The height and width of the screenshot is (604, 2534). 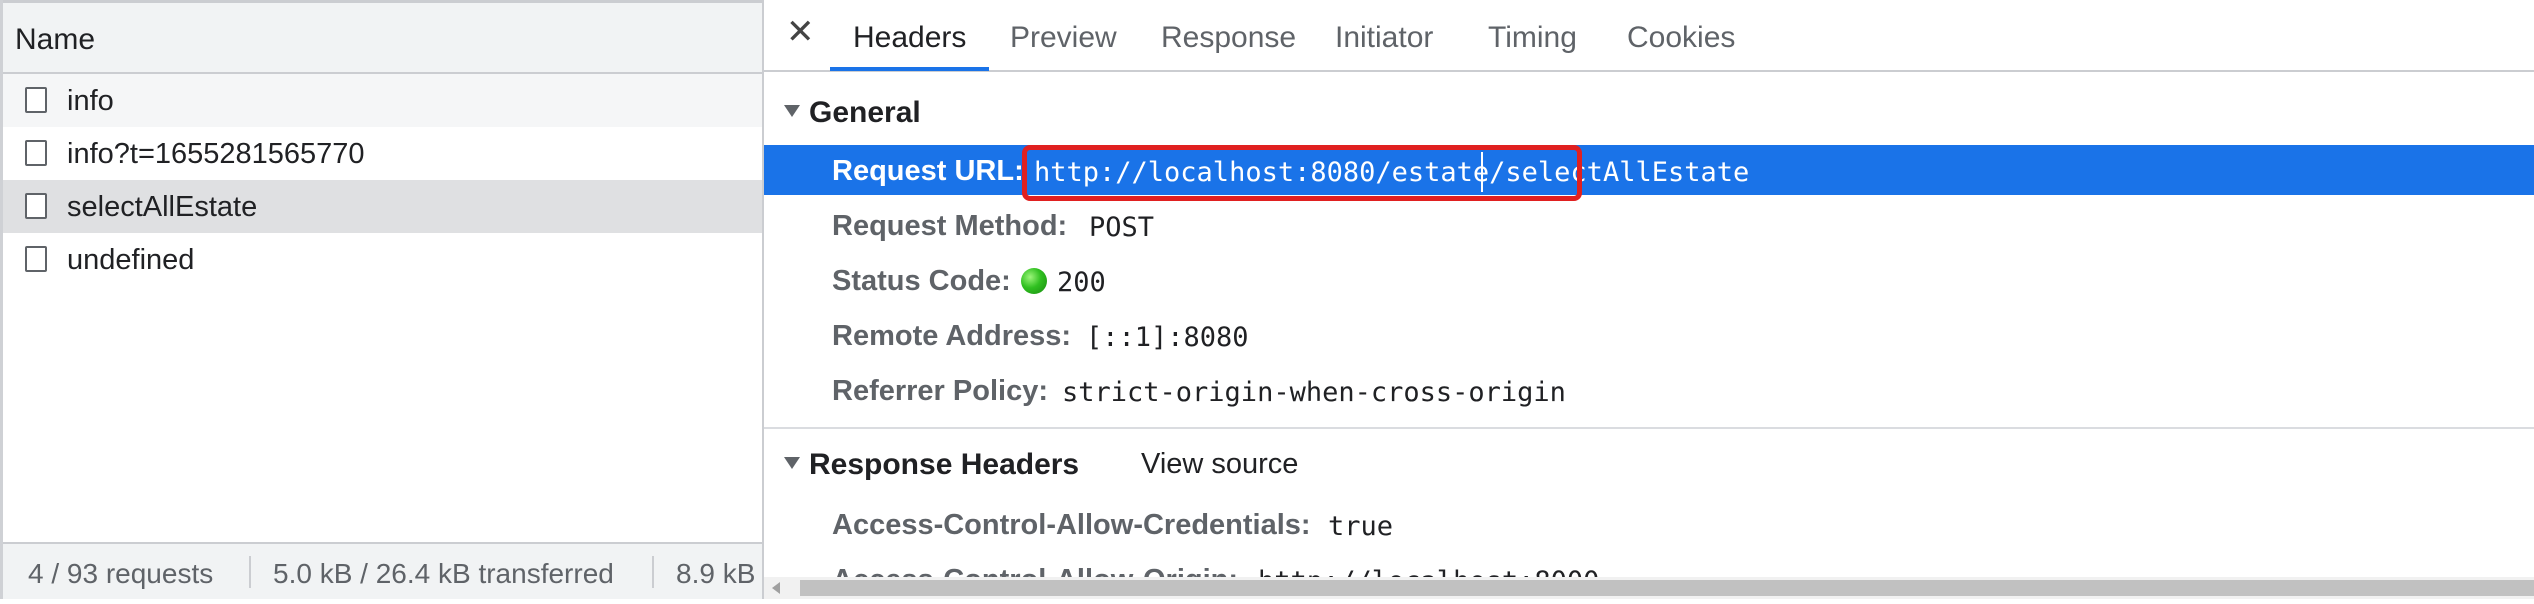 What do you see at coordinates (1681, 38) in the screenshot?
I see `tab-cookies: Cookies` at bounding box center [1681, 38].